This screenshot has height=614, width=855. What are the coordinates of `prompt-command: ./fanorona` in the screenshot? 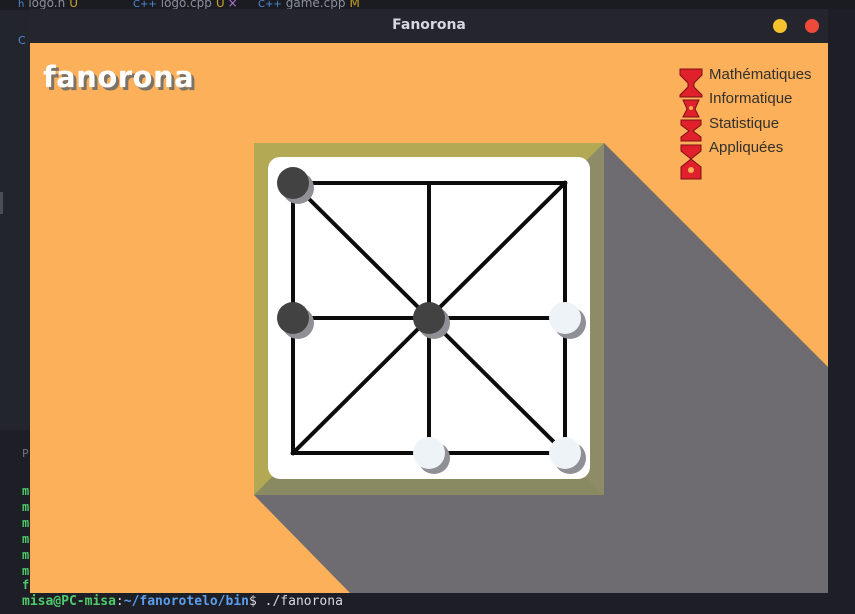 It's located at (299, 601).